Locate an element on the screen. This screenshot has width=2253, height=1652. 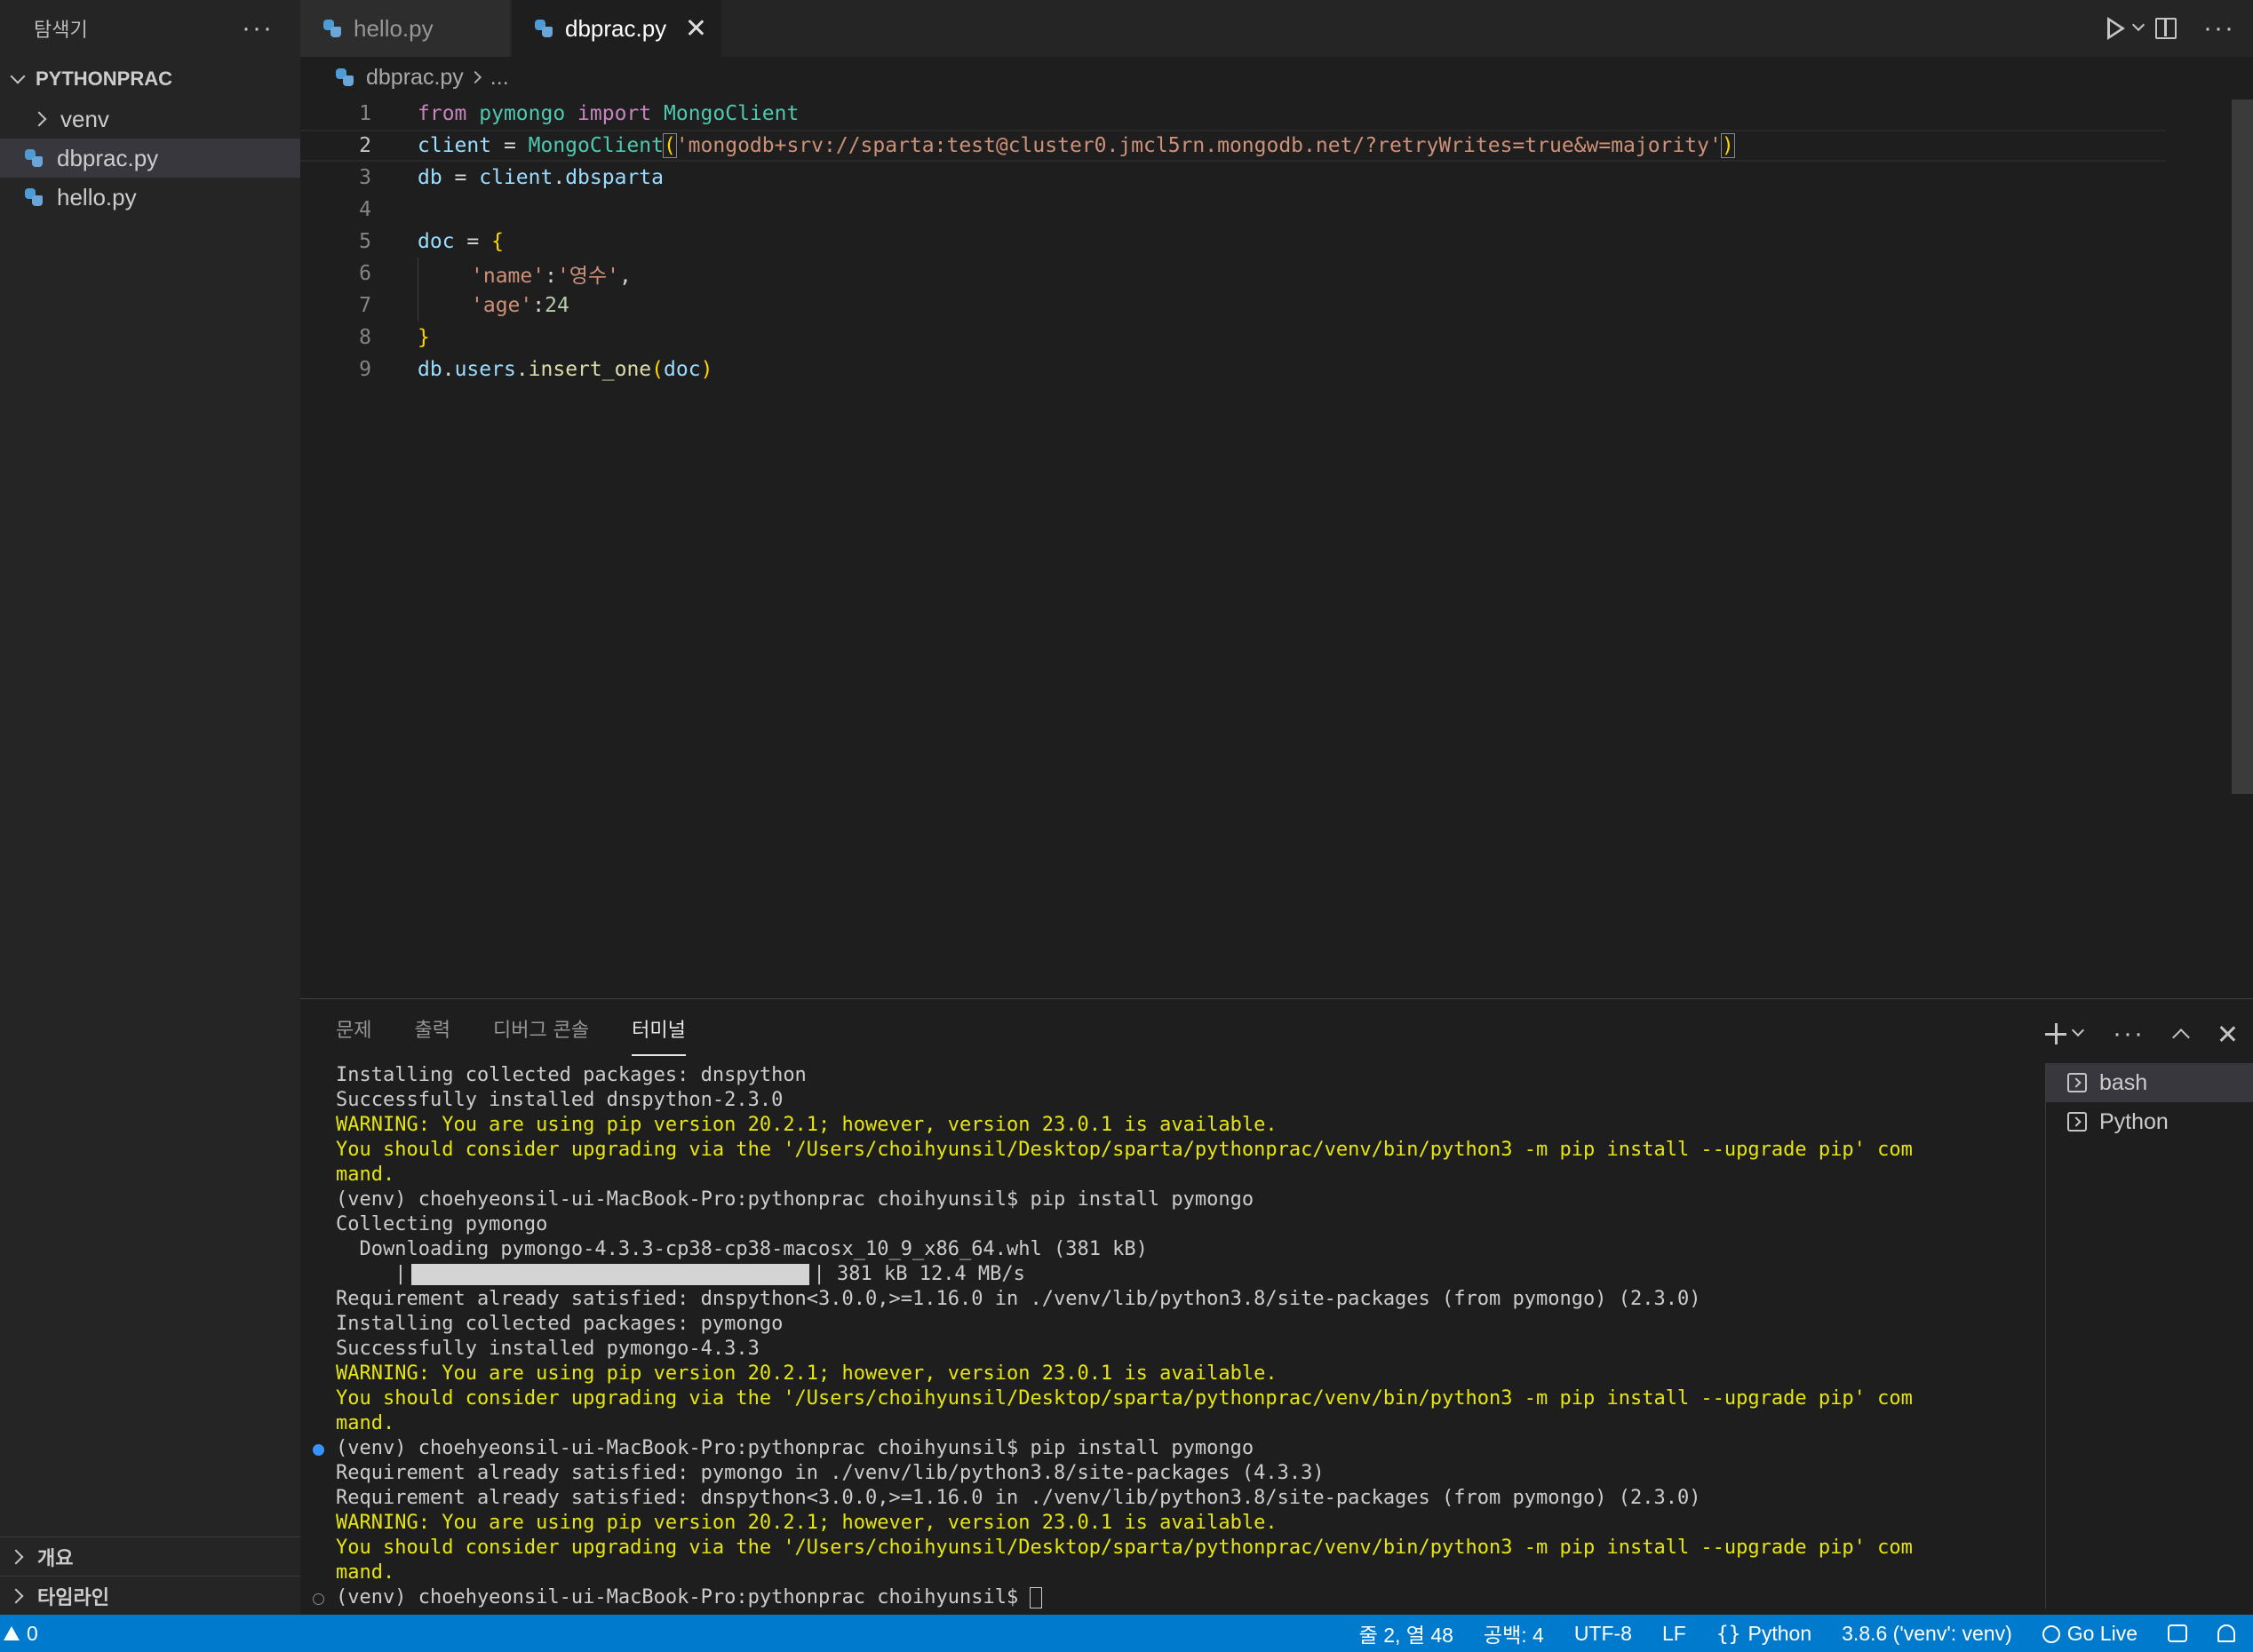
bell-icon is located at coordinates (2226, 1633).